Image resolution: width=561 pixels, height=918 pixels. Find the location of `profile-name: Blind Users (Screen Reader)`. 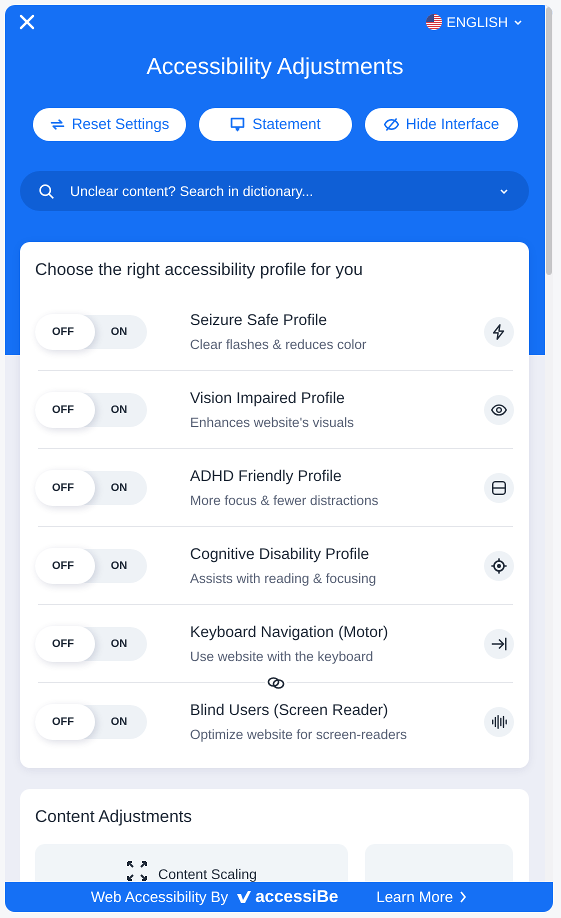

profile-name: Blind Users (Screen Reader) is located at coordinates (290, 711).